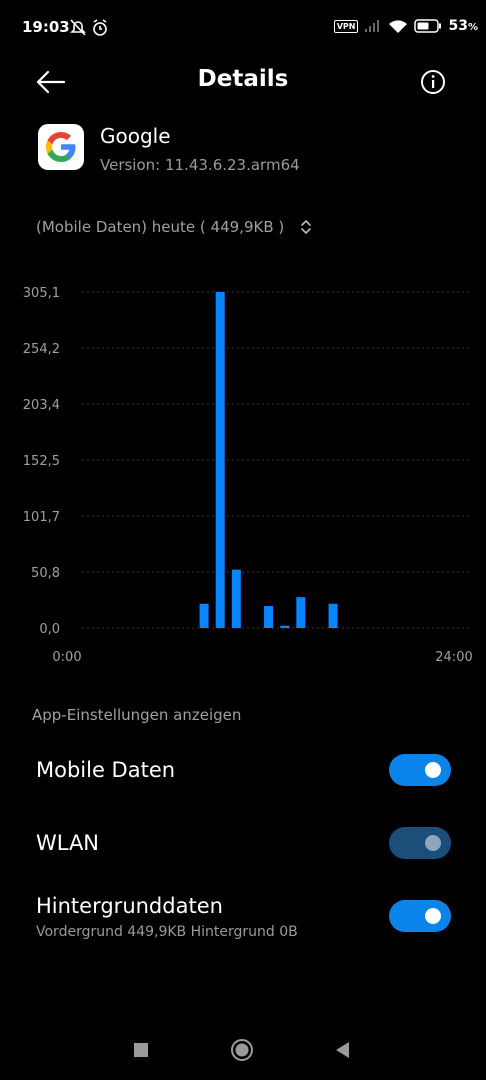 The height and width of the screenshot is (1080, 486). I want to click on y-tick-label: 101,7, so click(41, 517).